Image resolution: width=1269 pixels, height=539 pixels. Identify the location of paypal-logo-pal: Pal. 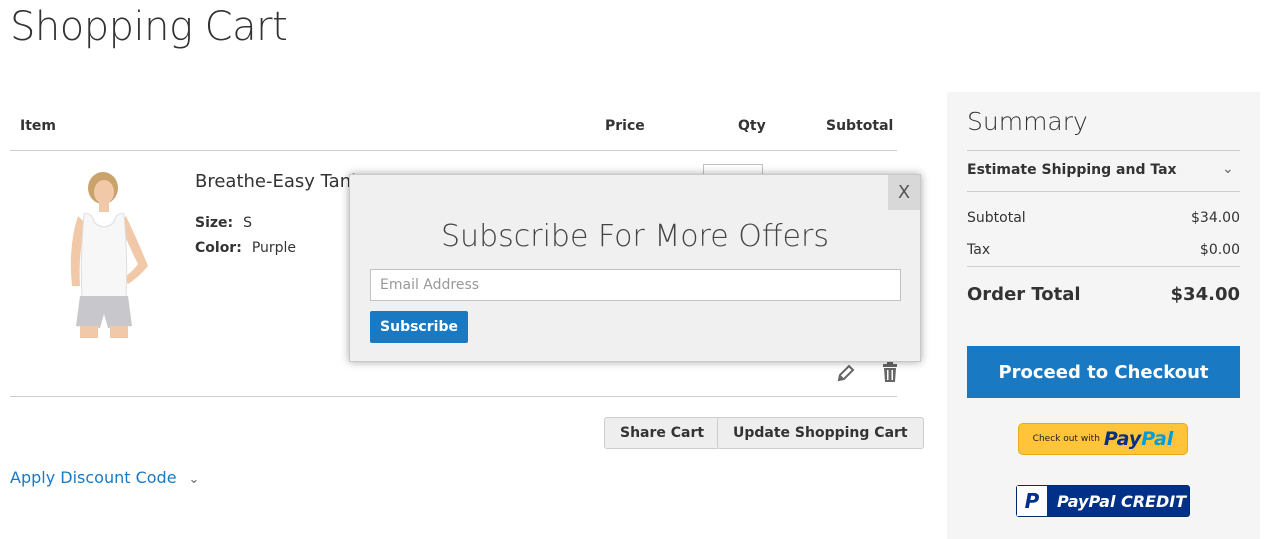
(1157, 439).